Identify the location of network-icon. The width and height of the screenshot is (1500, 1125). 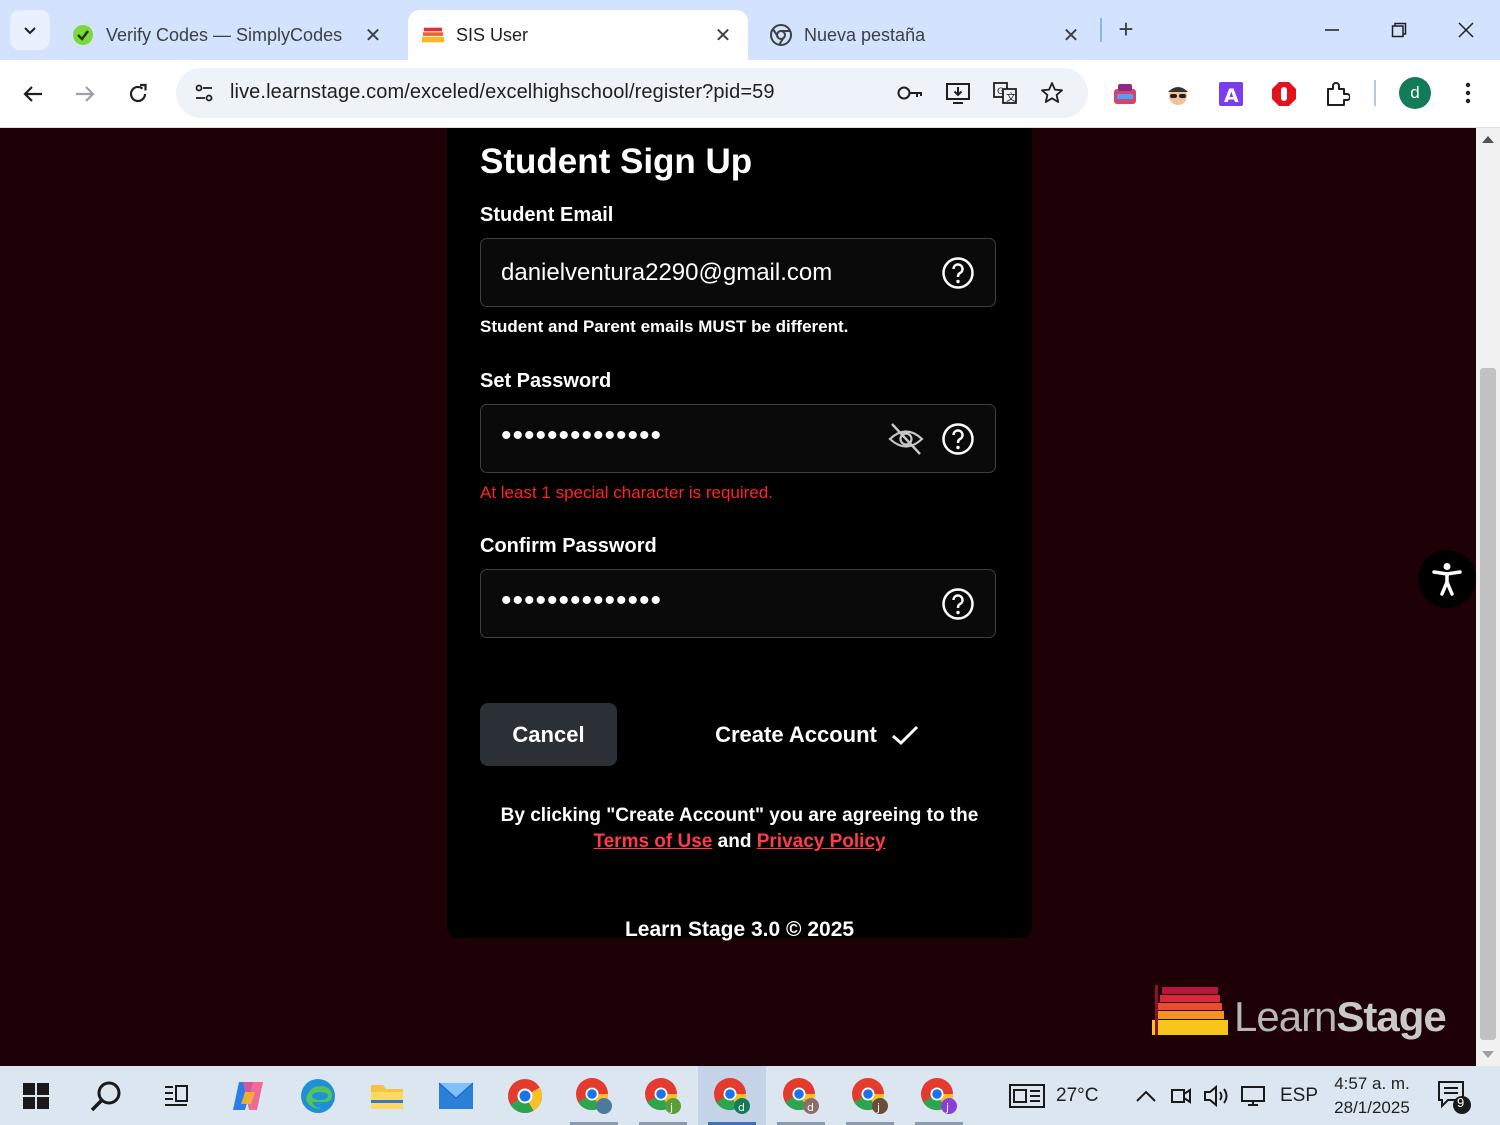
(1253, 1095).